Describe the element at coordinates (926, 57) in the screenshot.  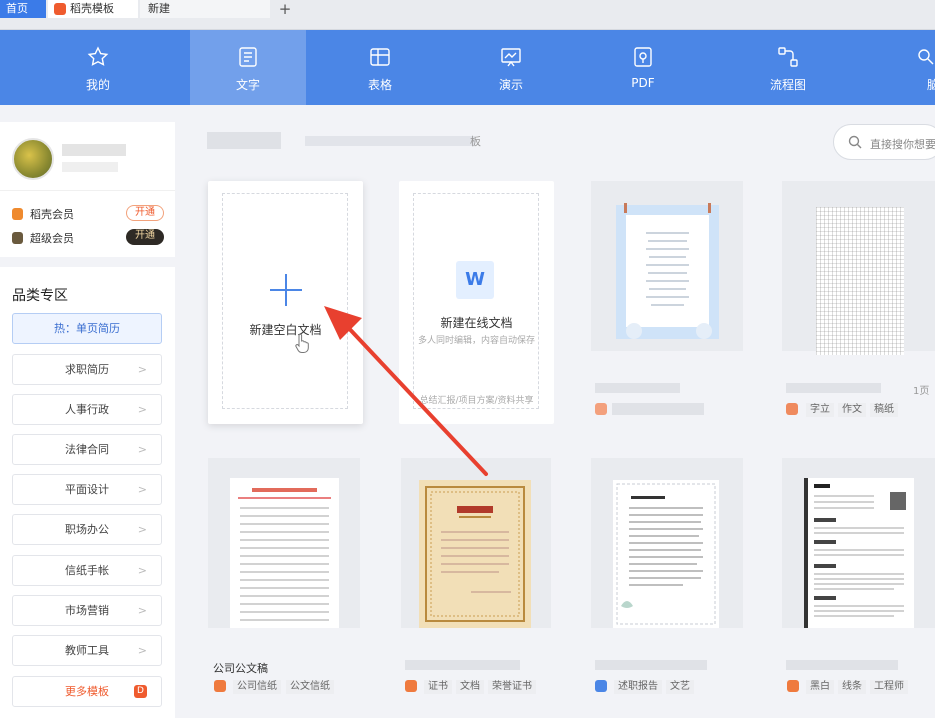
I see `mindmap-icon` at that location.